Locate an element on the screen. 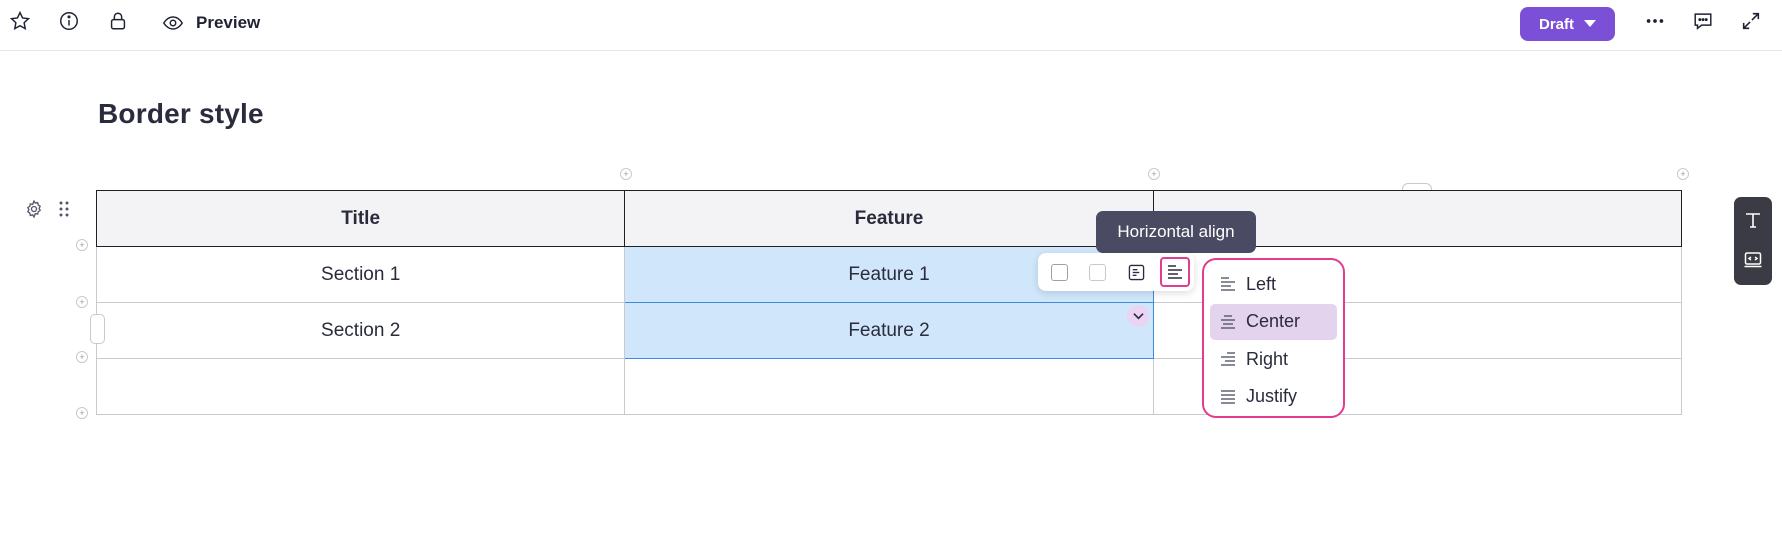 The width and height of the screenshot is (1782, 539). cell-menu-button is located at coordinates (1138, 316).